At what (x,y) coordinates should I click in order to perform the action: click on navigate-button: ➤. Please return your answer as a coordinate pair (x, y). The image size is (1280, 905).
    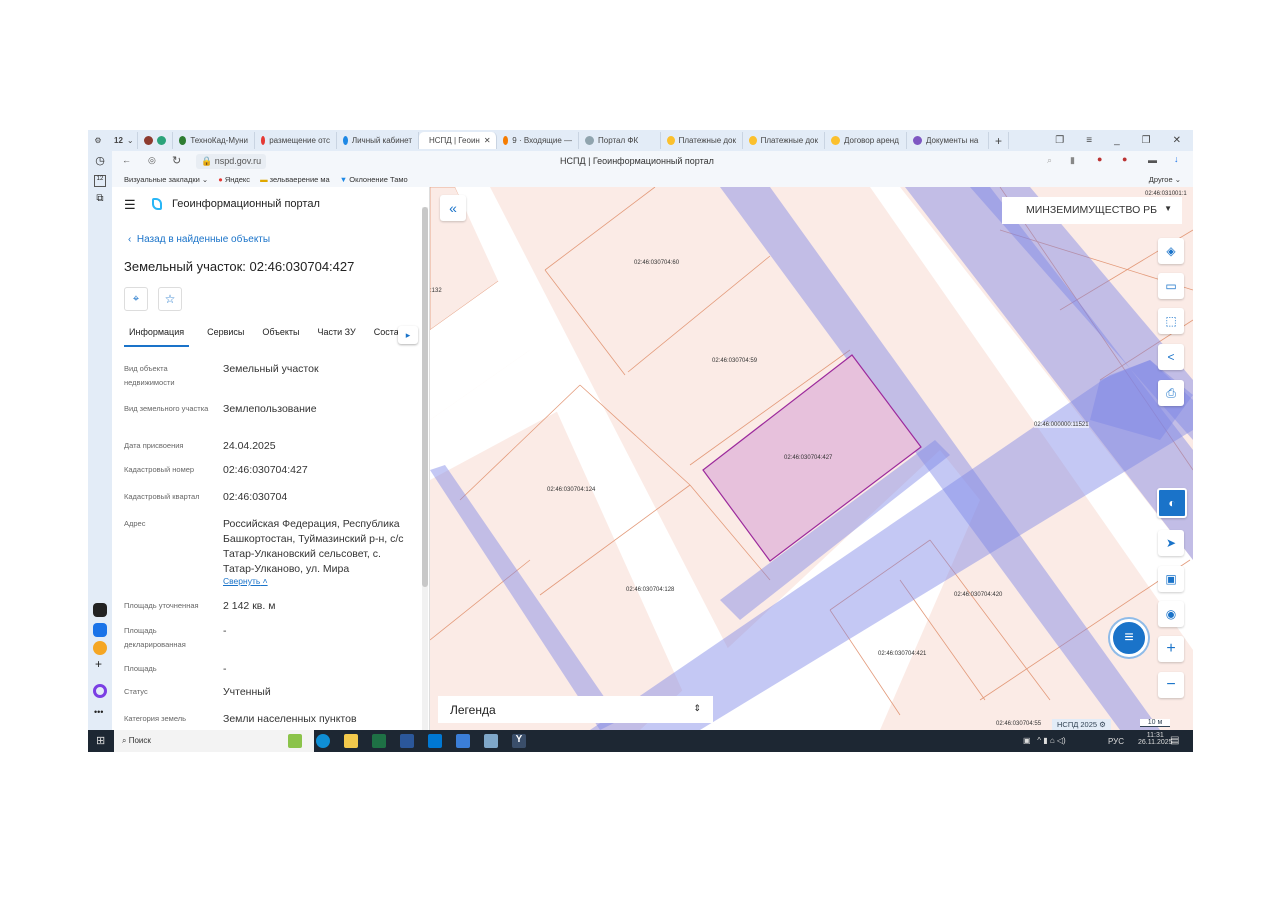
    Looking at the image, I should click on (1171, 543).